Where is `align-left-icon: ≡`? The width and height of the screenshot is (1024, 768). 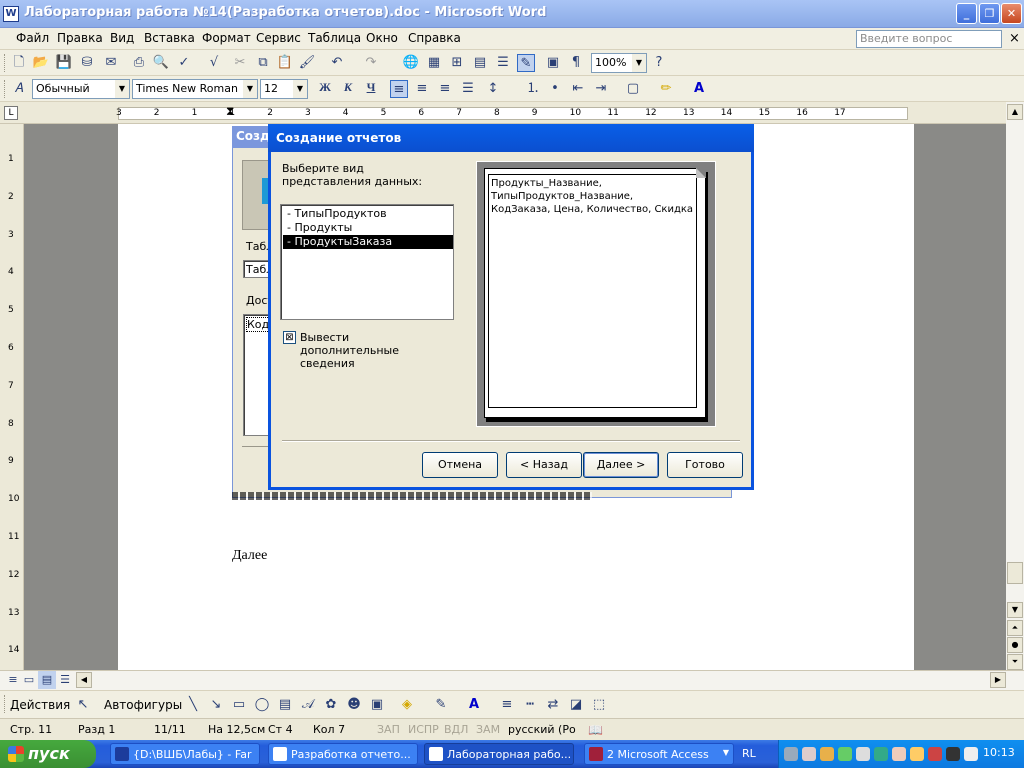 align-left-icon: ≡ is located at coordinates (399, 89).